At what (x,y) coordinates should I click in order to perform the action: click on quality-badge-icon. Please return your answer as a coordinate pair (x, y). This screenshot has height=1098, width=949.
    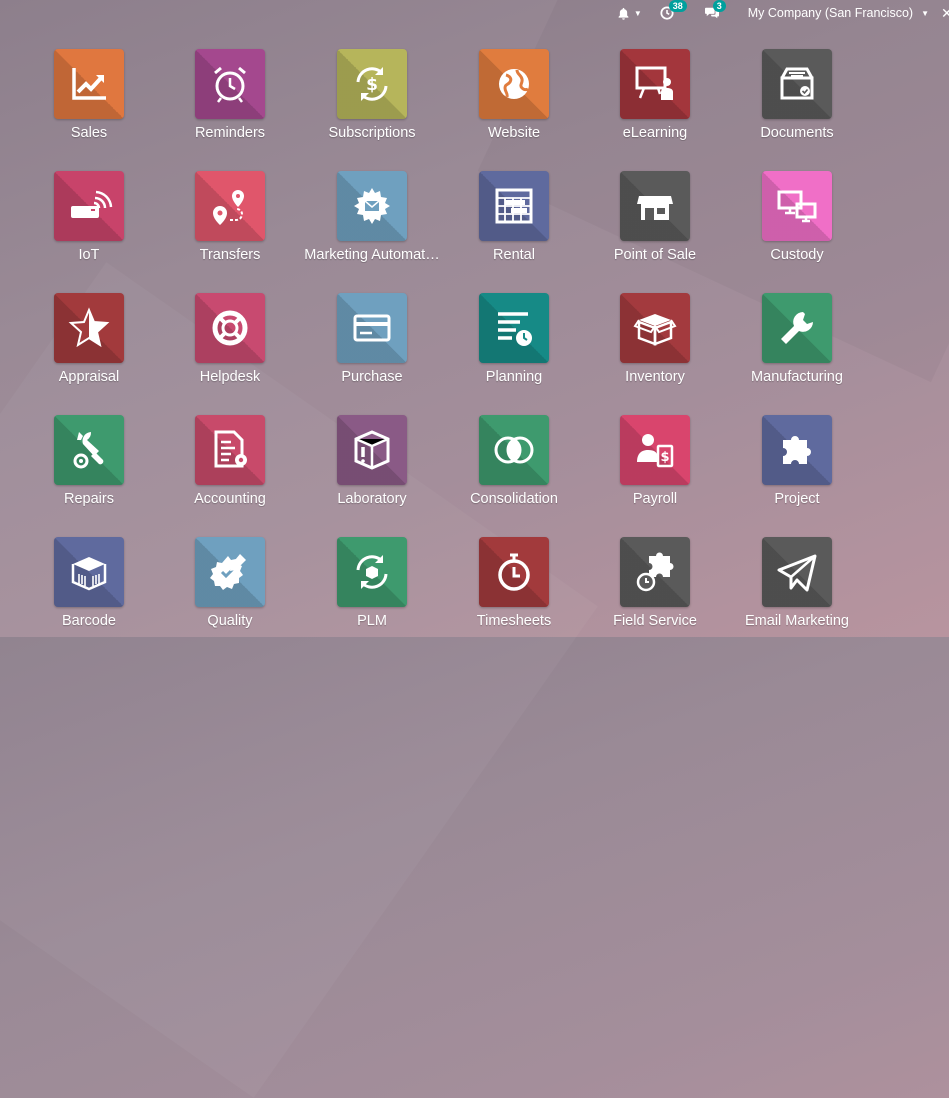
    Looking at the image, I should click on (228, 572).